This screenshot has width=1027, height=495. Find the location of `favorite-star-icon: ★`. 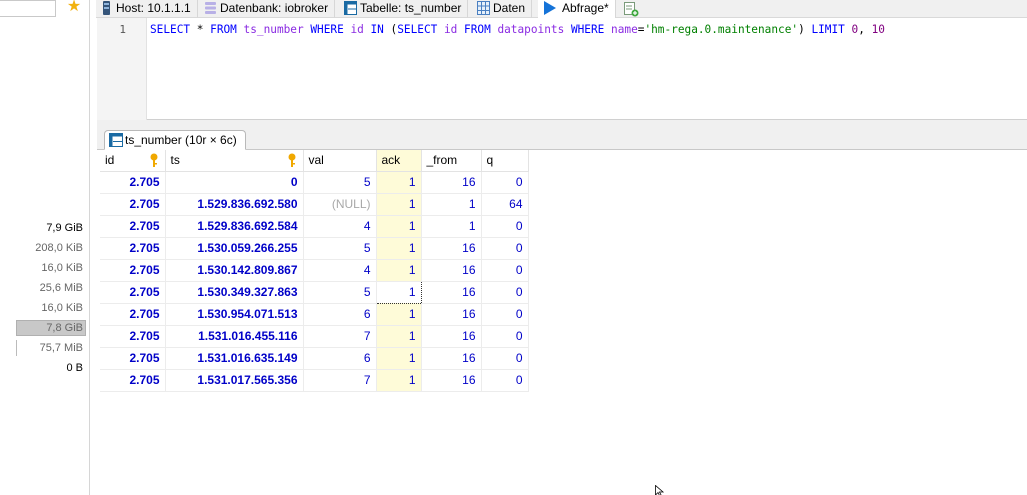

favorite-star-icon: ★ is located at coordinates (74, 8).